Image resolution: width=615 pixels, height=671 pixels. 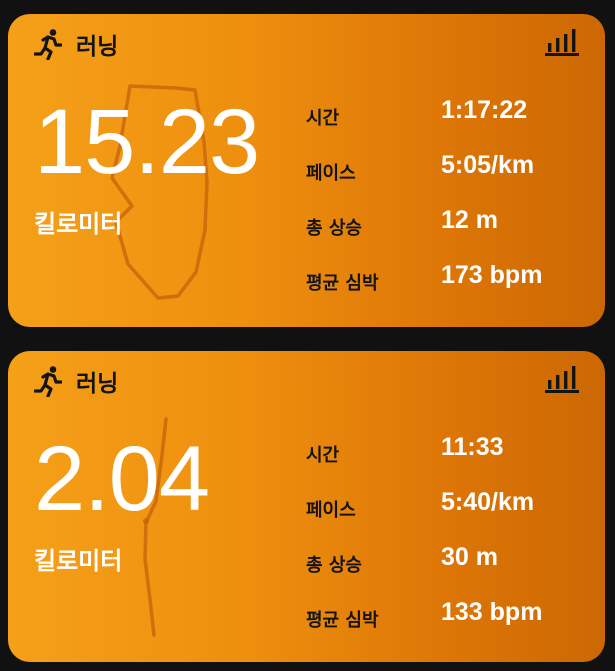 I want to click on stat-time: 시간 1:17:22, so click(x=451, y=114).